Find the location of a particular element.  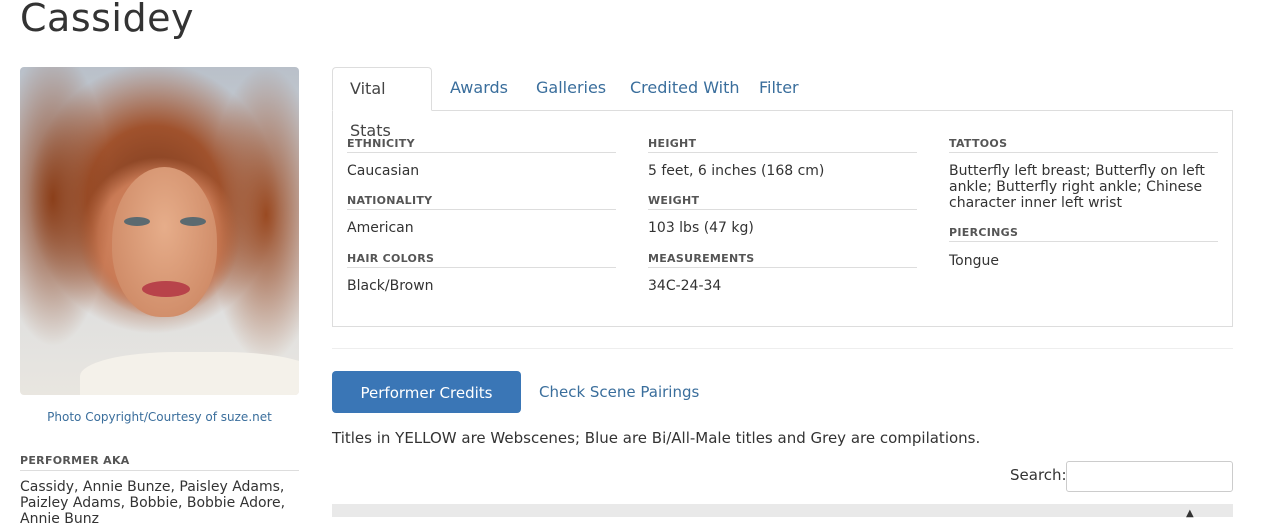

measurements-label: MEASUREMENTS is located at coordinates (782, 260).